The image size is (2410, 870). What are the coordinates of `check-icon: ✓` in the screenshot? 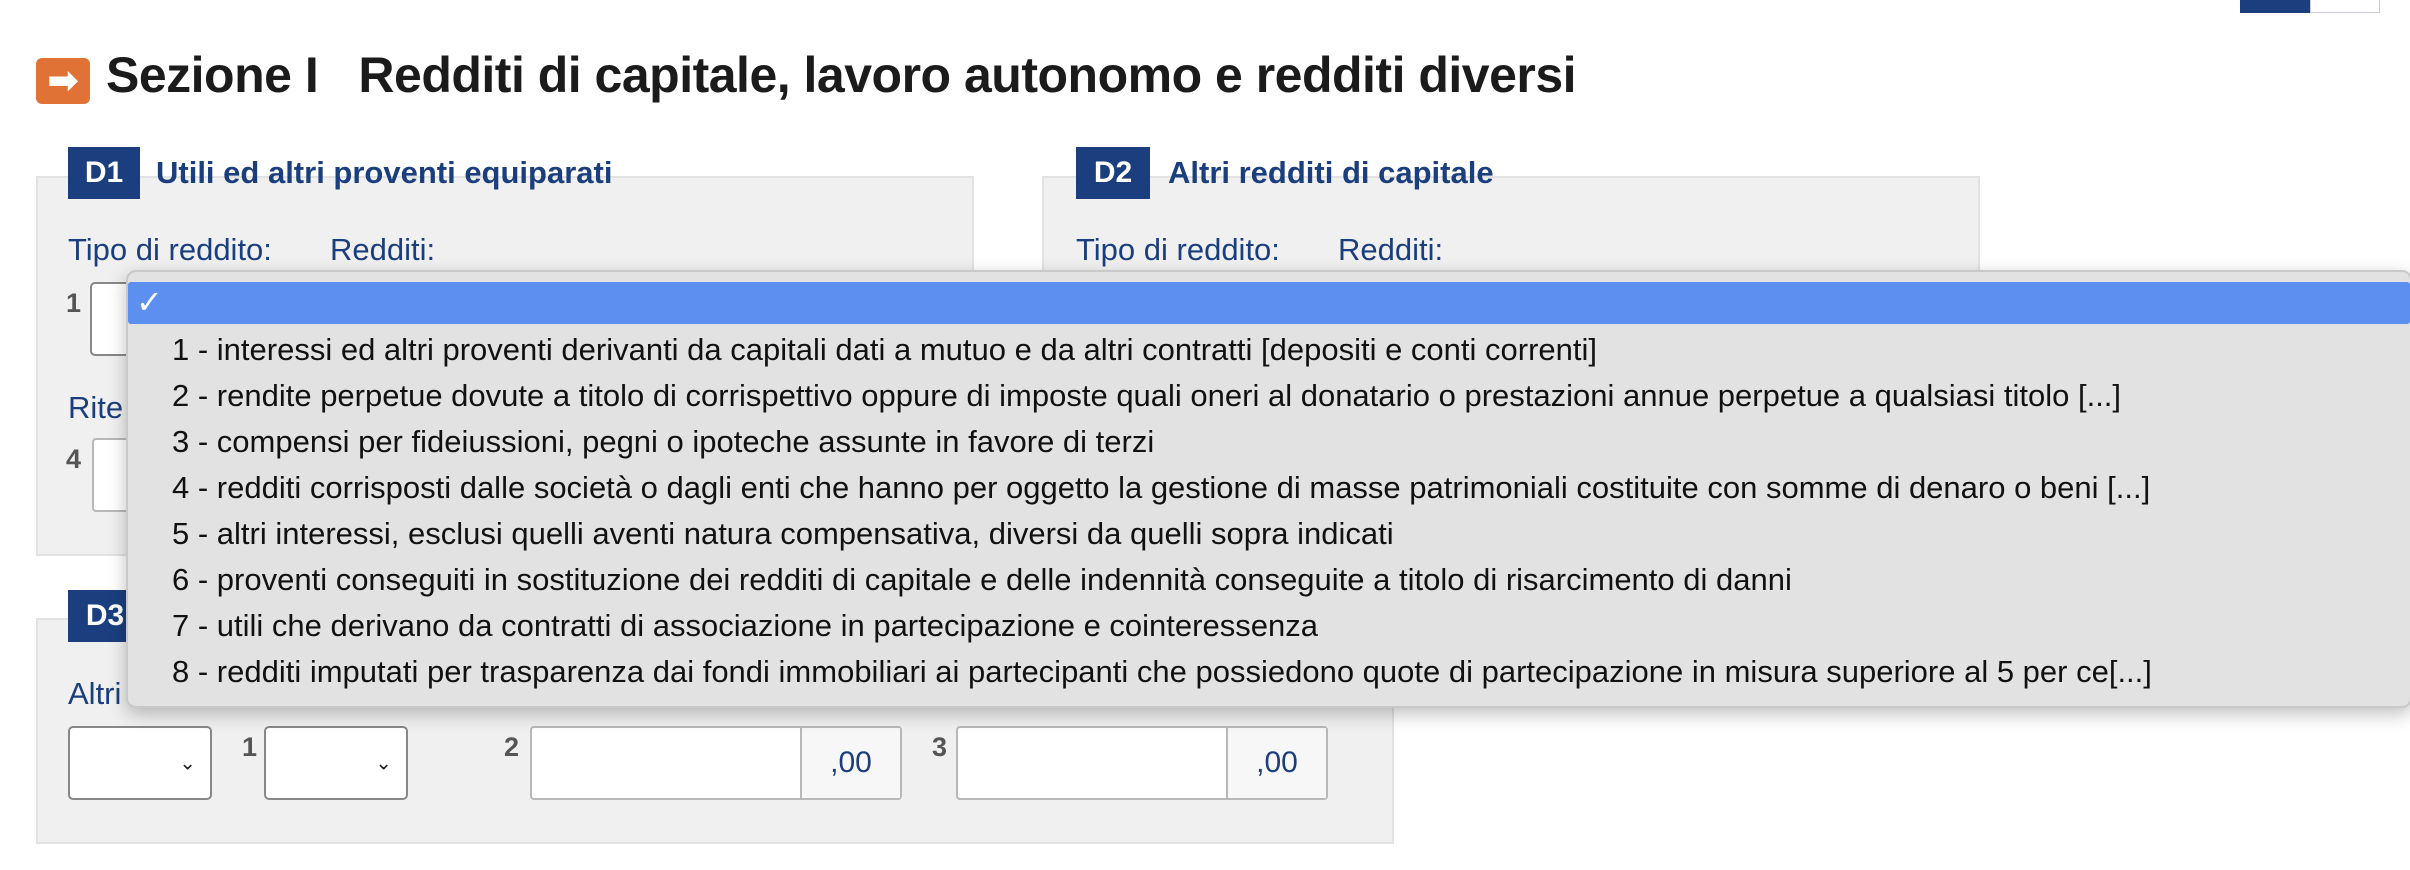 It's located at (149, 302).